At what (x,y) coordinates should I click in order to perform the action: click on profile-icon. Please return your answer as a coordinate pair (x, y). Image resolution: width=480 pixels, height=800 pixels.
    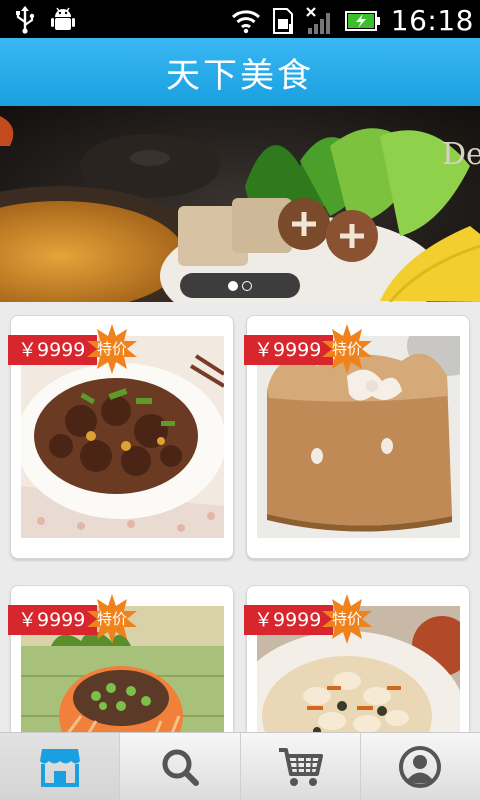
    Looking at the image, I should click on (420, 766).